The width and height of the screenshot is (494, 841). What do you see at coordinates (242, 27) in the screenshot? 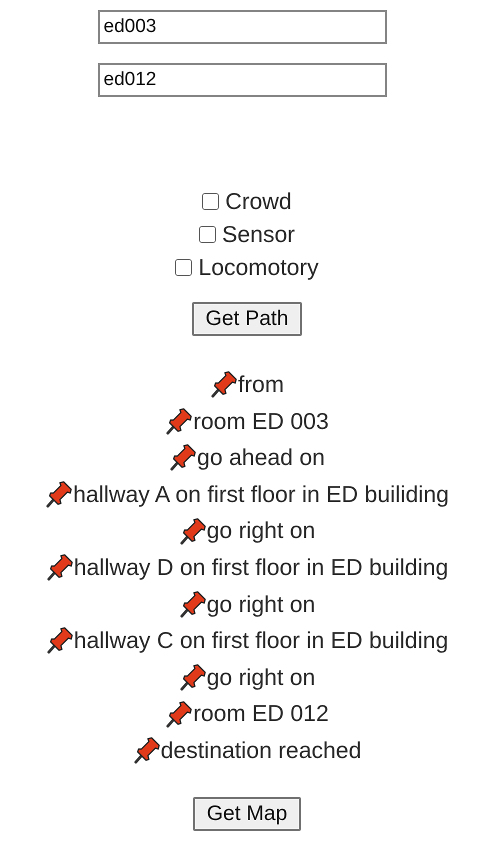
I see `text-input: ed003` at bounding box center [242, 27].